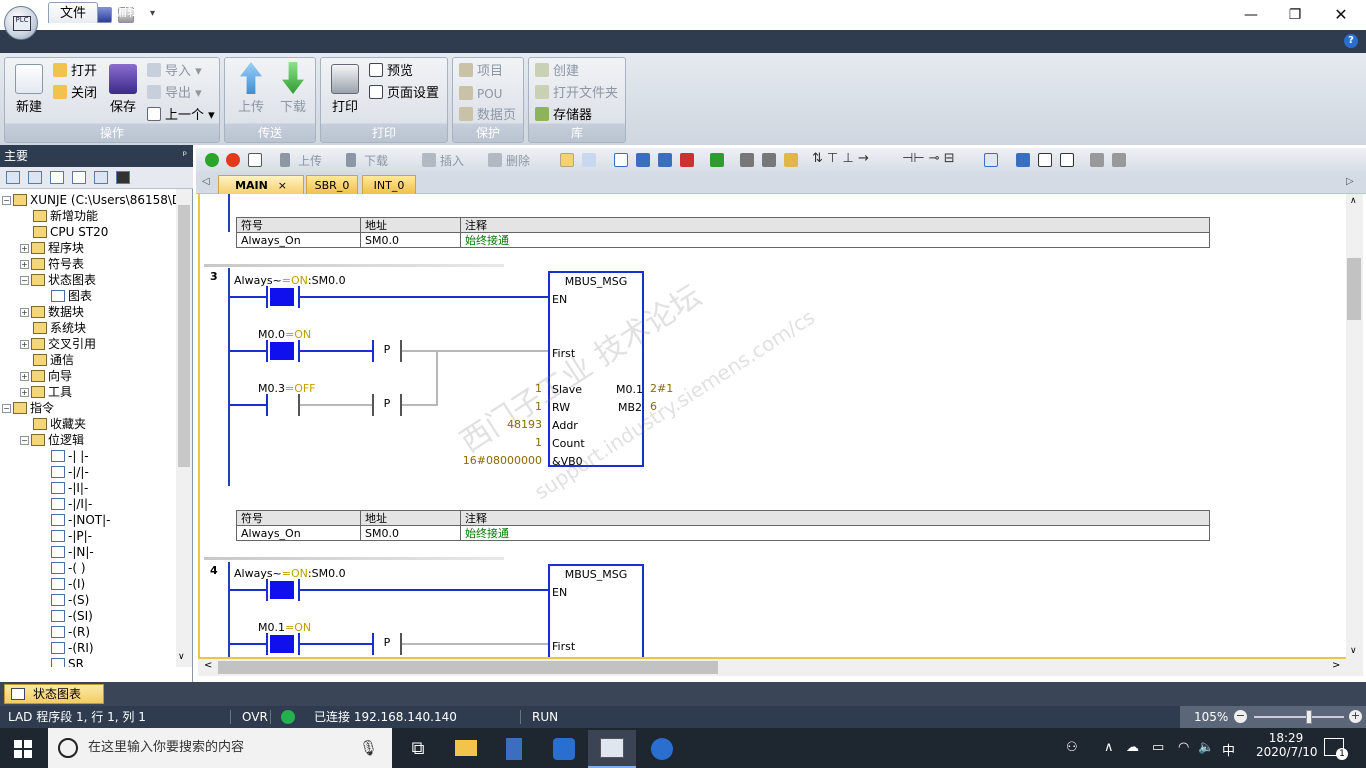 Image resolution: width=1366 pixels, height=768 pixels. What do you see at coordinates (1287, 745) in the screenshot?
I see `clock: 18:29 2020/7/10` at bounding box center [1287, 745].